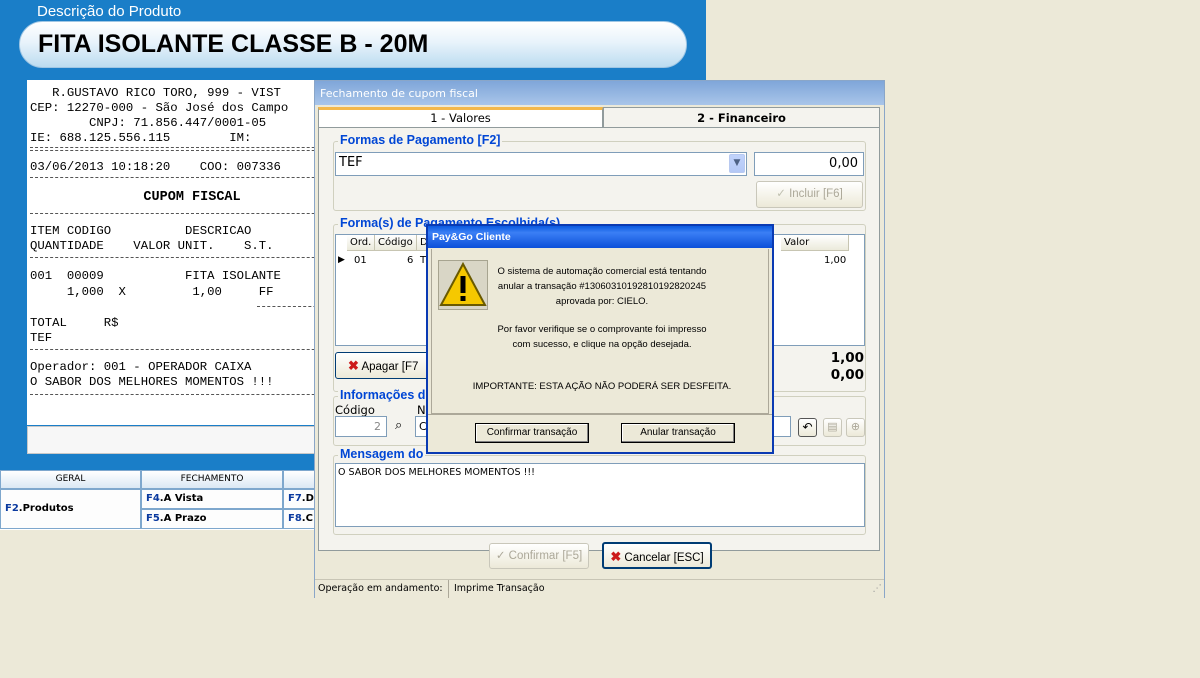 The width and height of the screenshot is (1200, 678). I want to click on fkey-key: F7, so click(295, 498).